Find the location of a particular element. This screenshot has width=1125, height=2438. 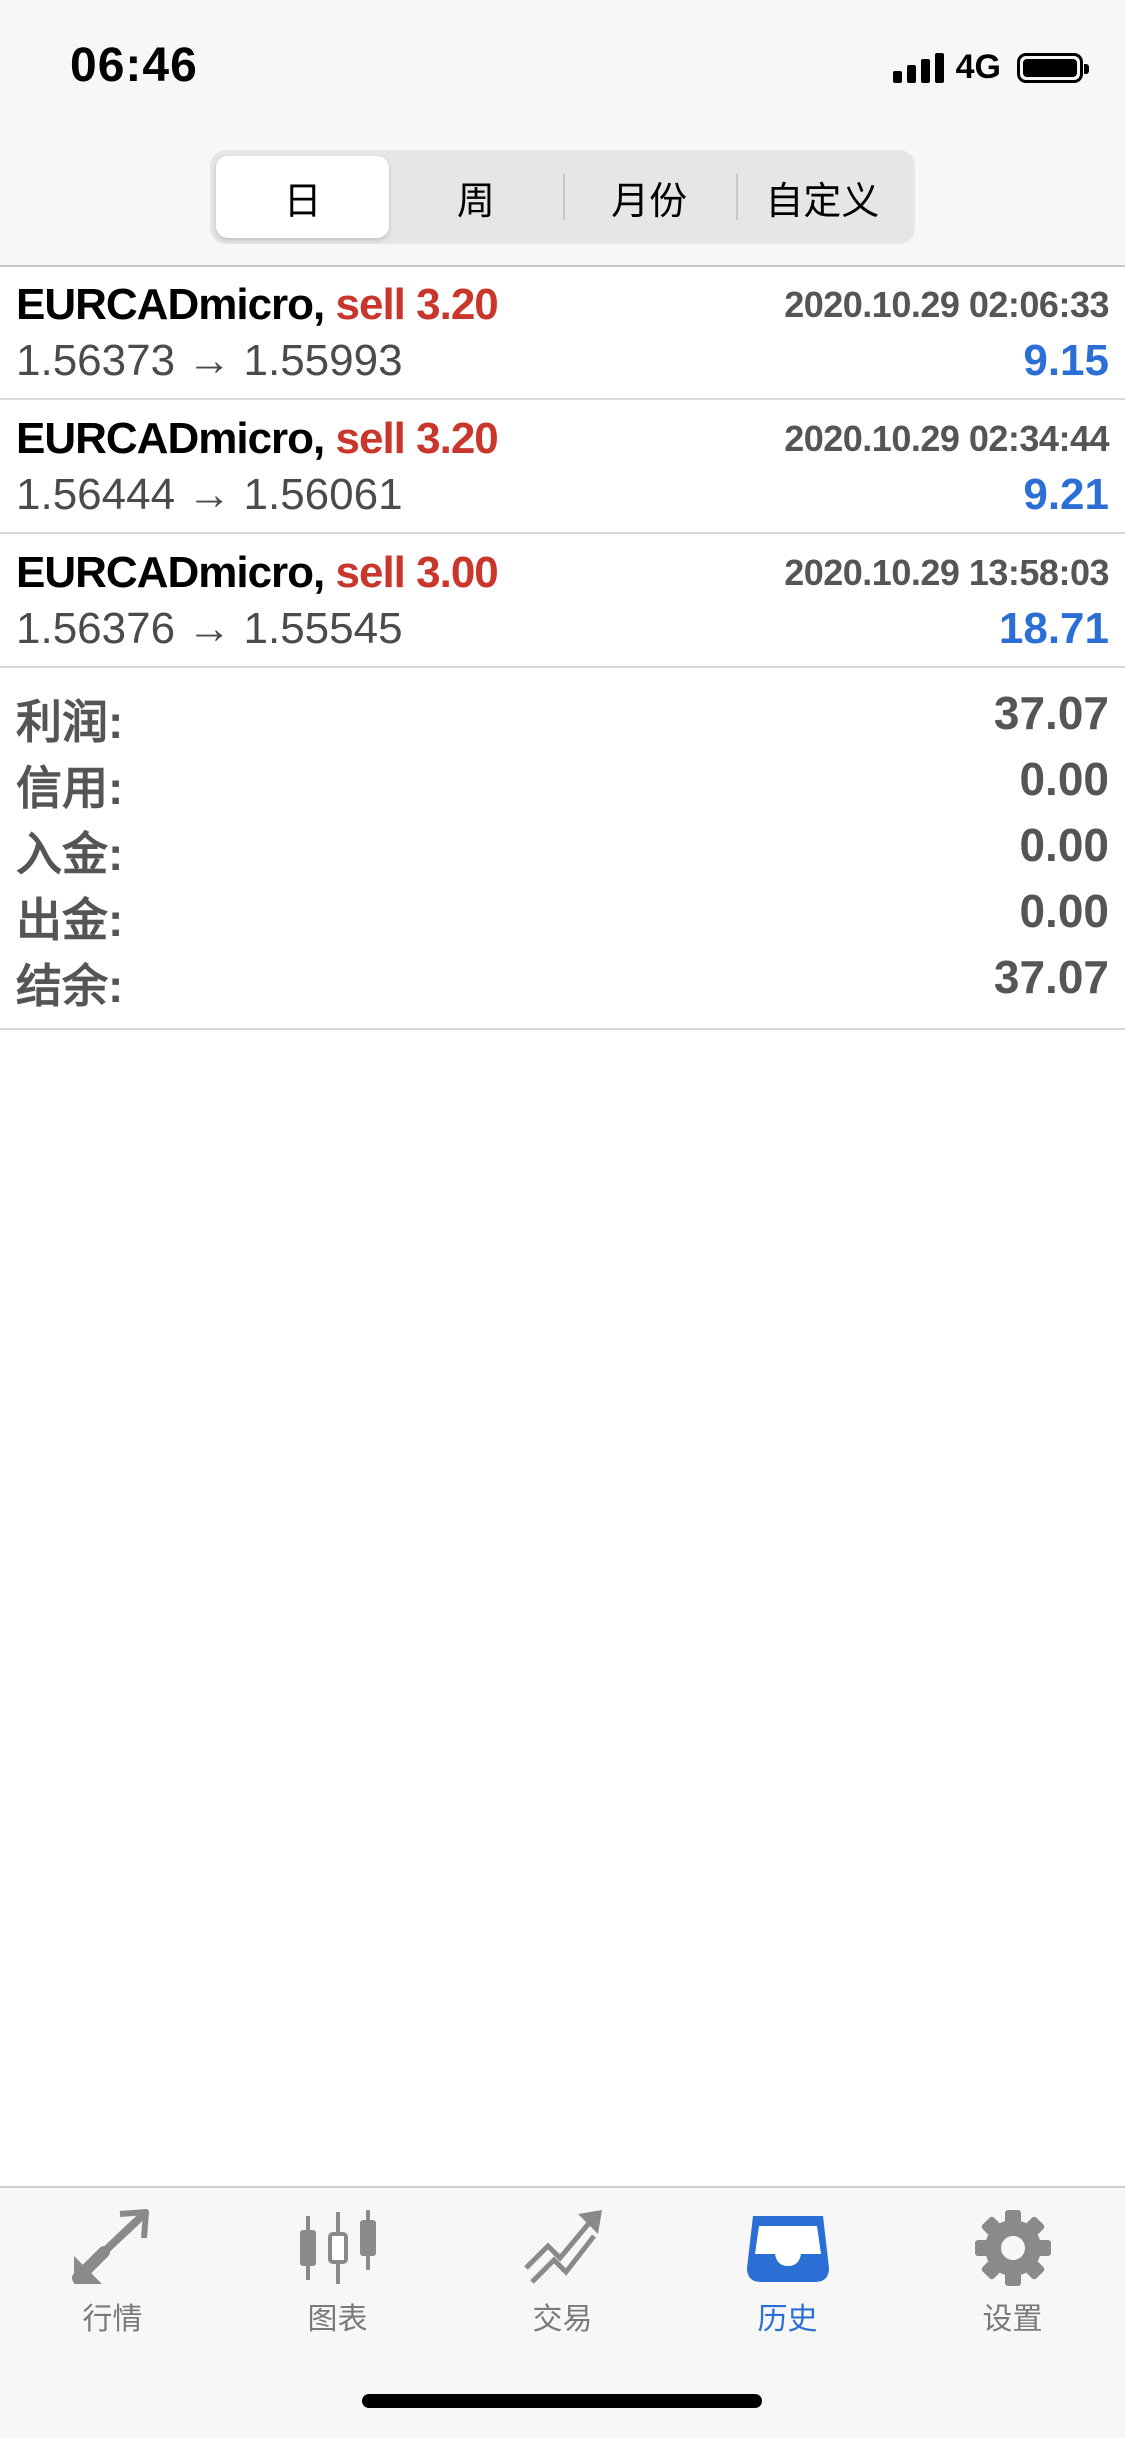

summary-row-withdrawal: 出金: 0.00 is located at coordinates (562, 912).